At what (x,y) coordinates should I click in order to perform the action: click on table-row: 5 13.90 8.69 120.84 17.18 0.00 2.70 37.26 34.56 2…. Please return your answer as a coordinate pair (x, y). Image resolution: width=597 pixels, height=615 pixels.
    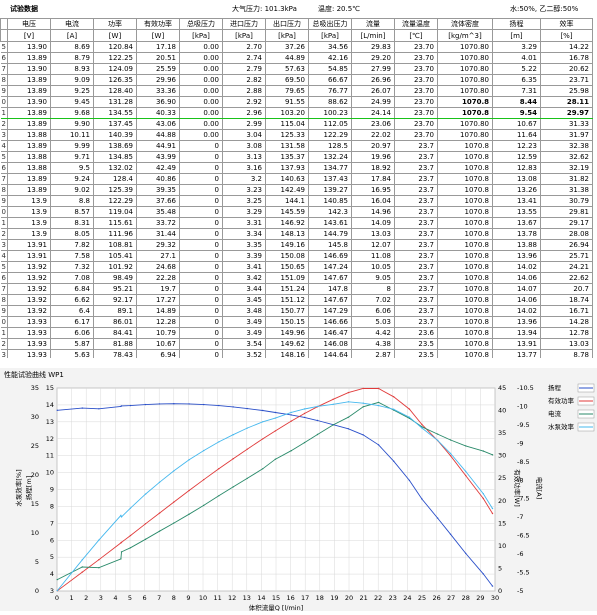
    Looking at the image, I should click on (296, 47).